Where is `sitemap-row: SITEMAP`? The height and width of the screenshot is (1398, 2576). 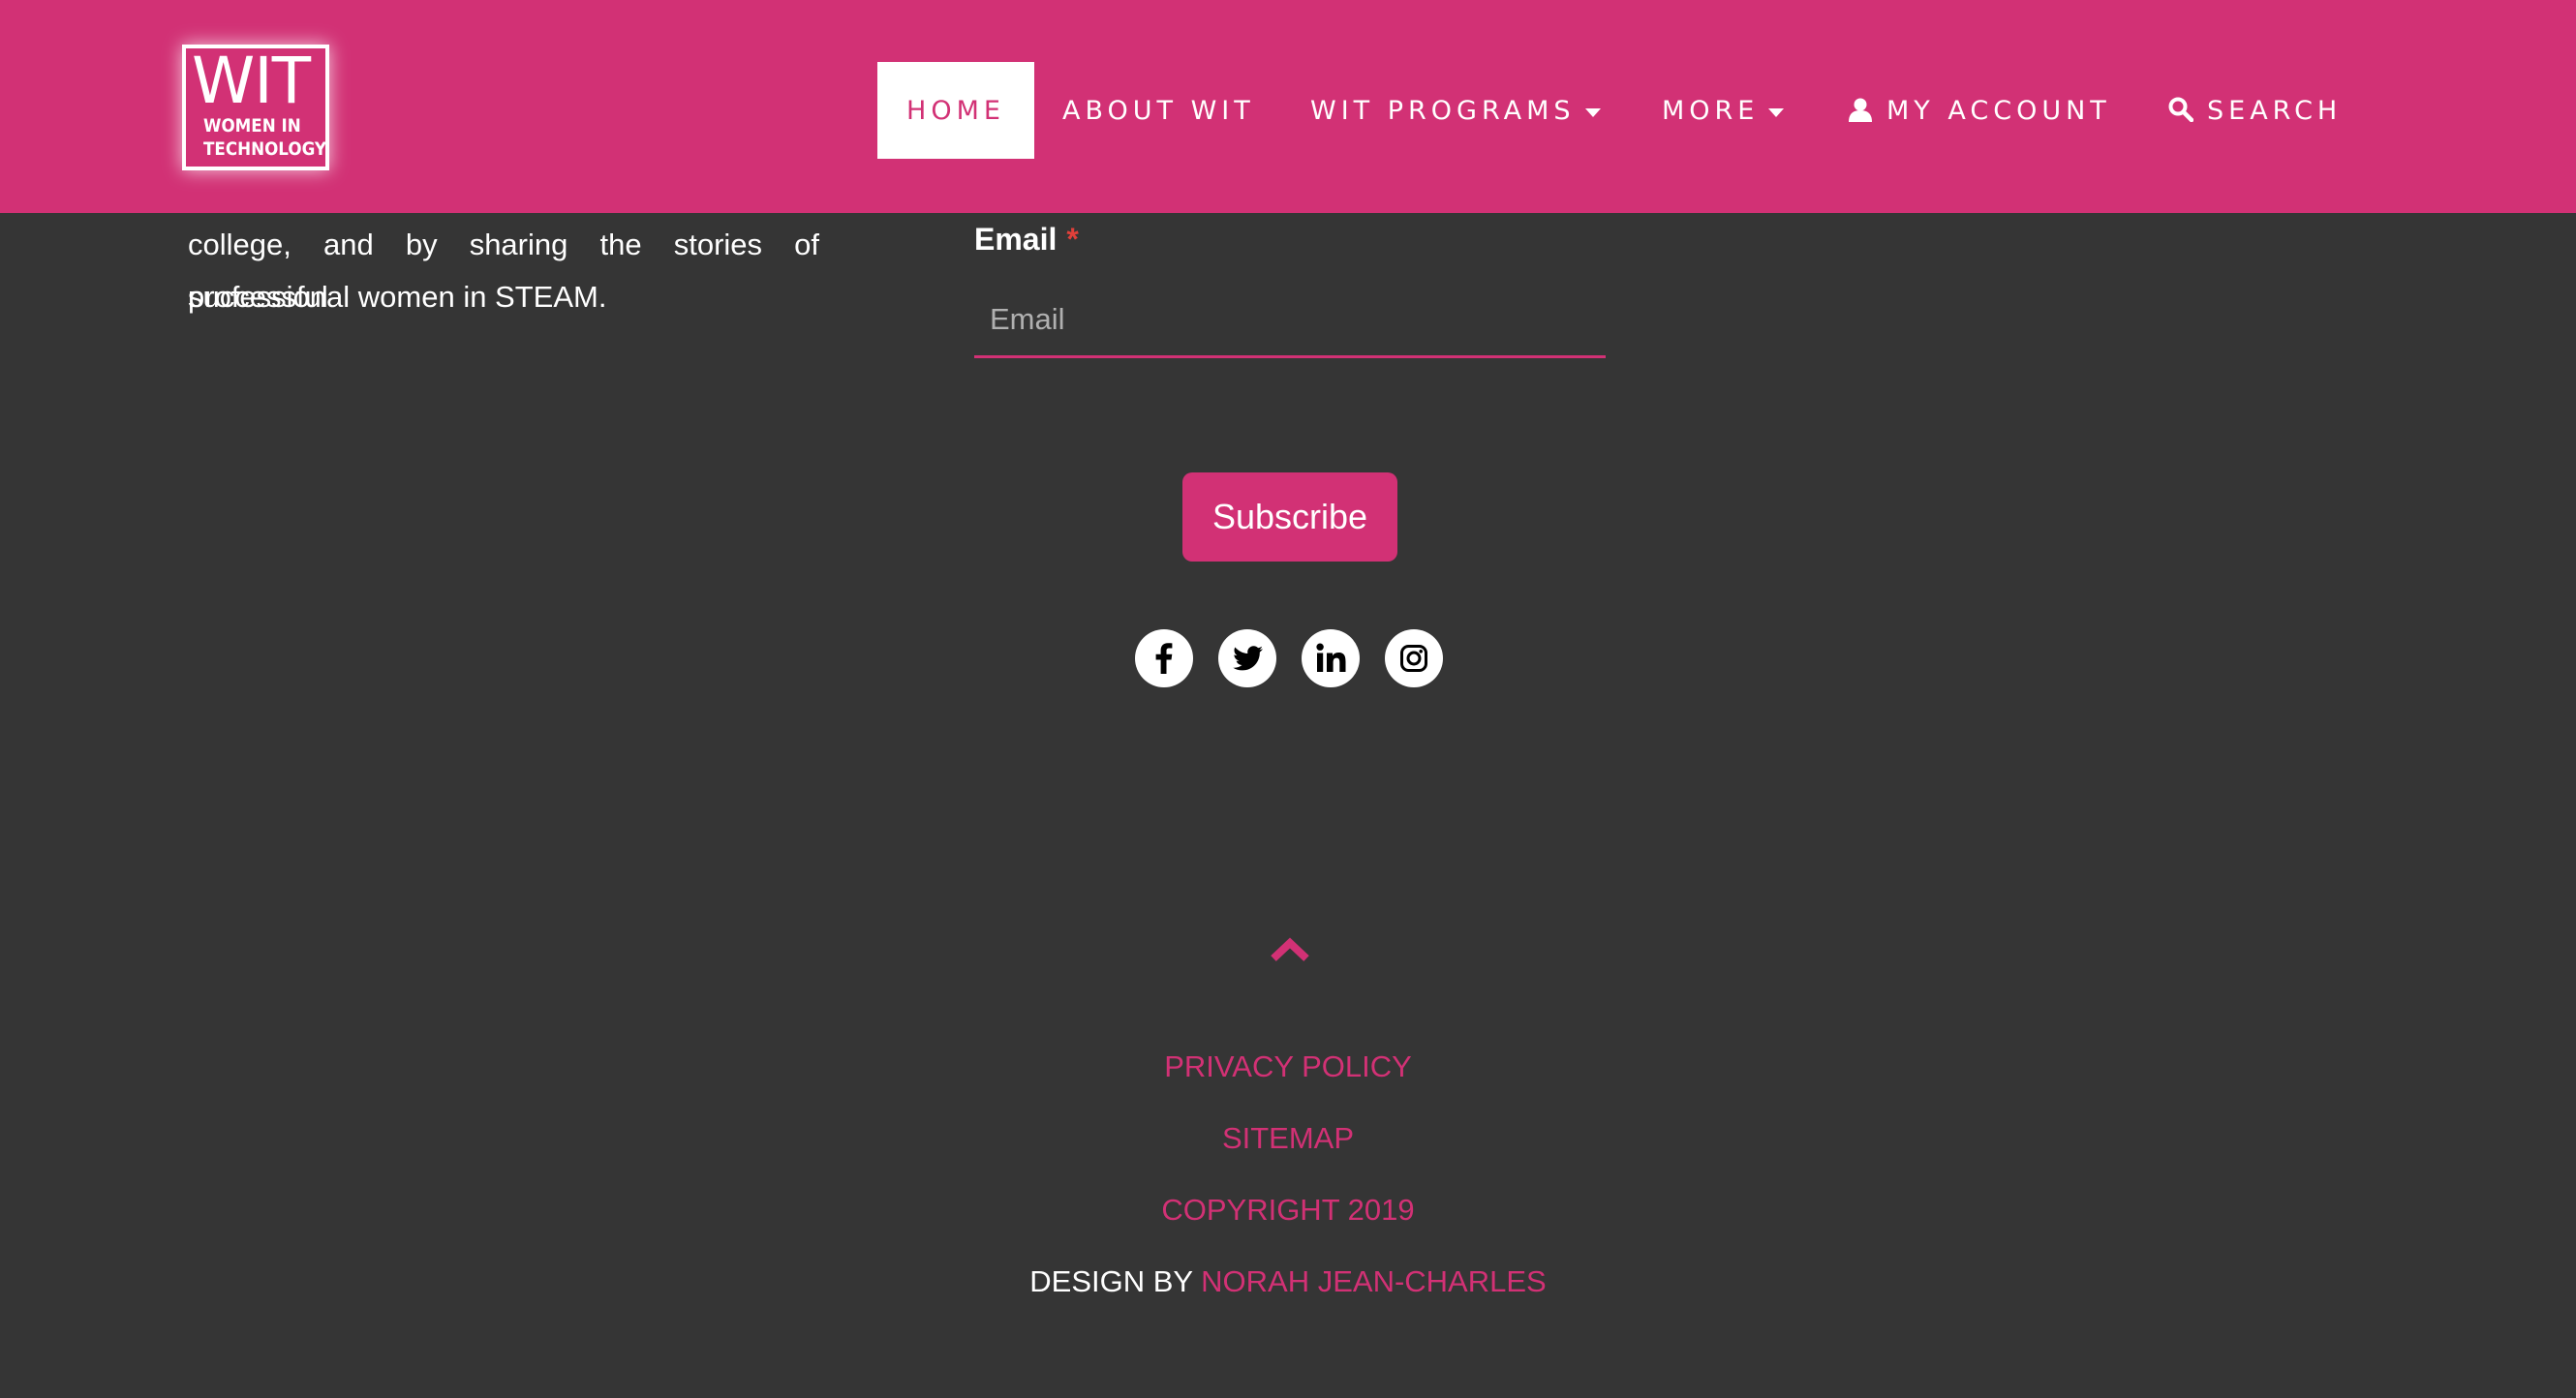
sitemap-row: SITEMAP is located at coordinates (1288, 1138).